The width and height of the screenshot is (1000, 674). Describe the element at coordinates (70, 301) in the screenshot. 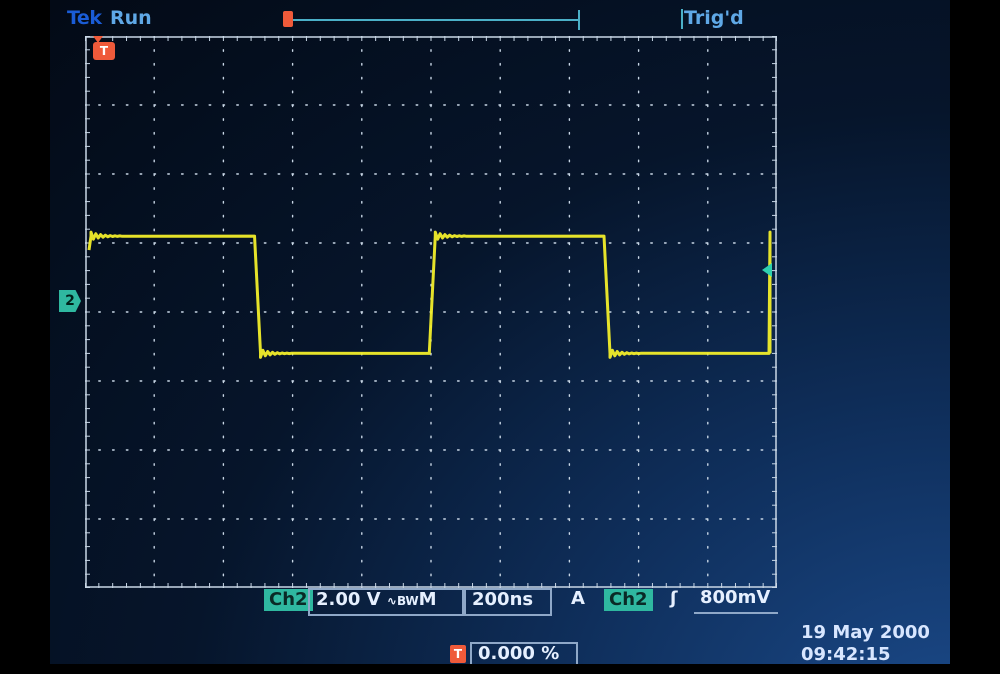

I see `channel-2-ground-marker: 2` at that location.